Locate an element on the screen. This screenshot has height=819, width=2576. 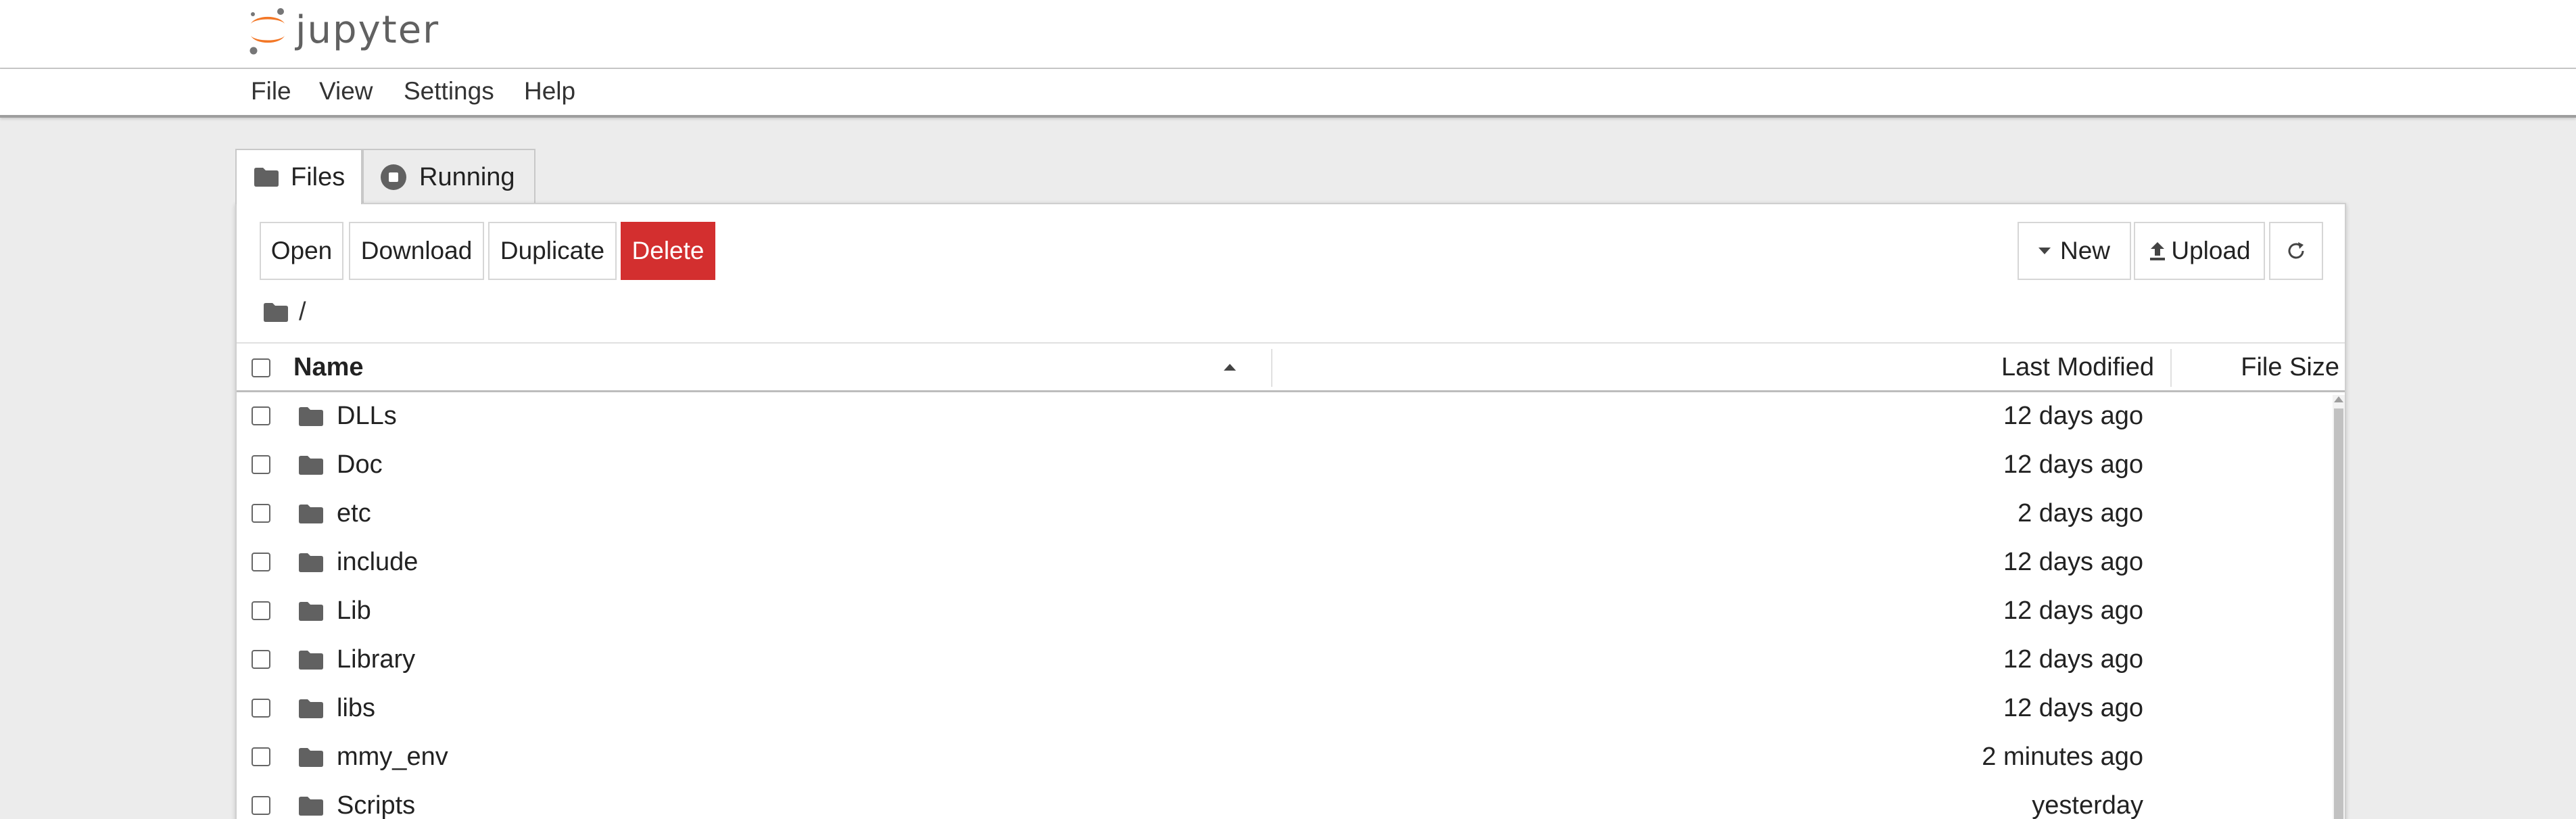
jupyter-logo: jupyter is located at coordinates (343, 30).